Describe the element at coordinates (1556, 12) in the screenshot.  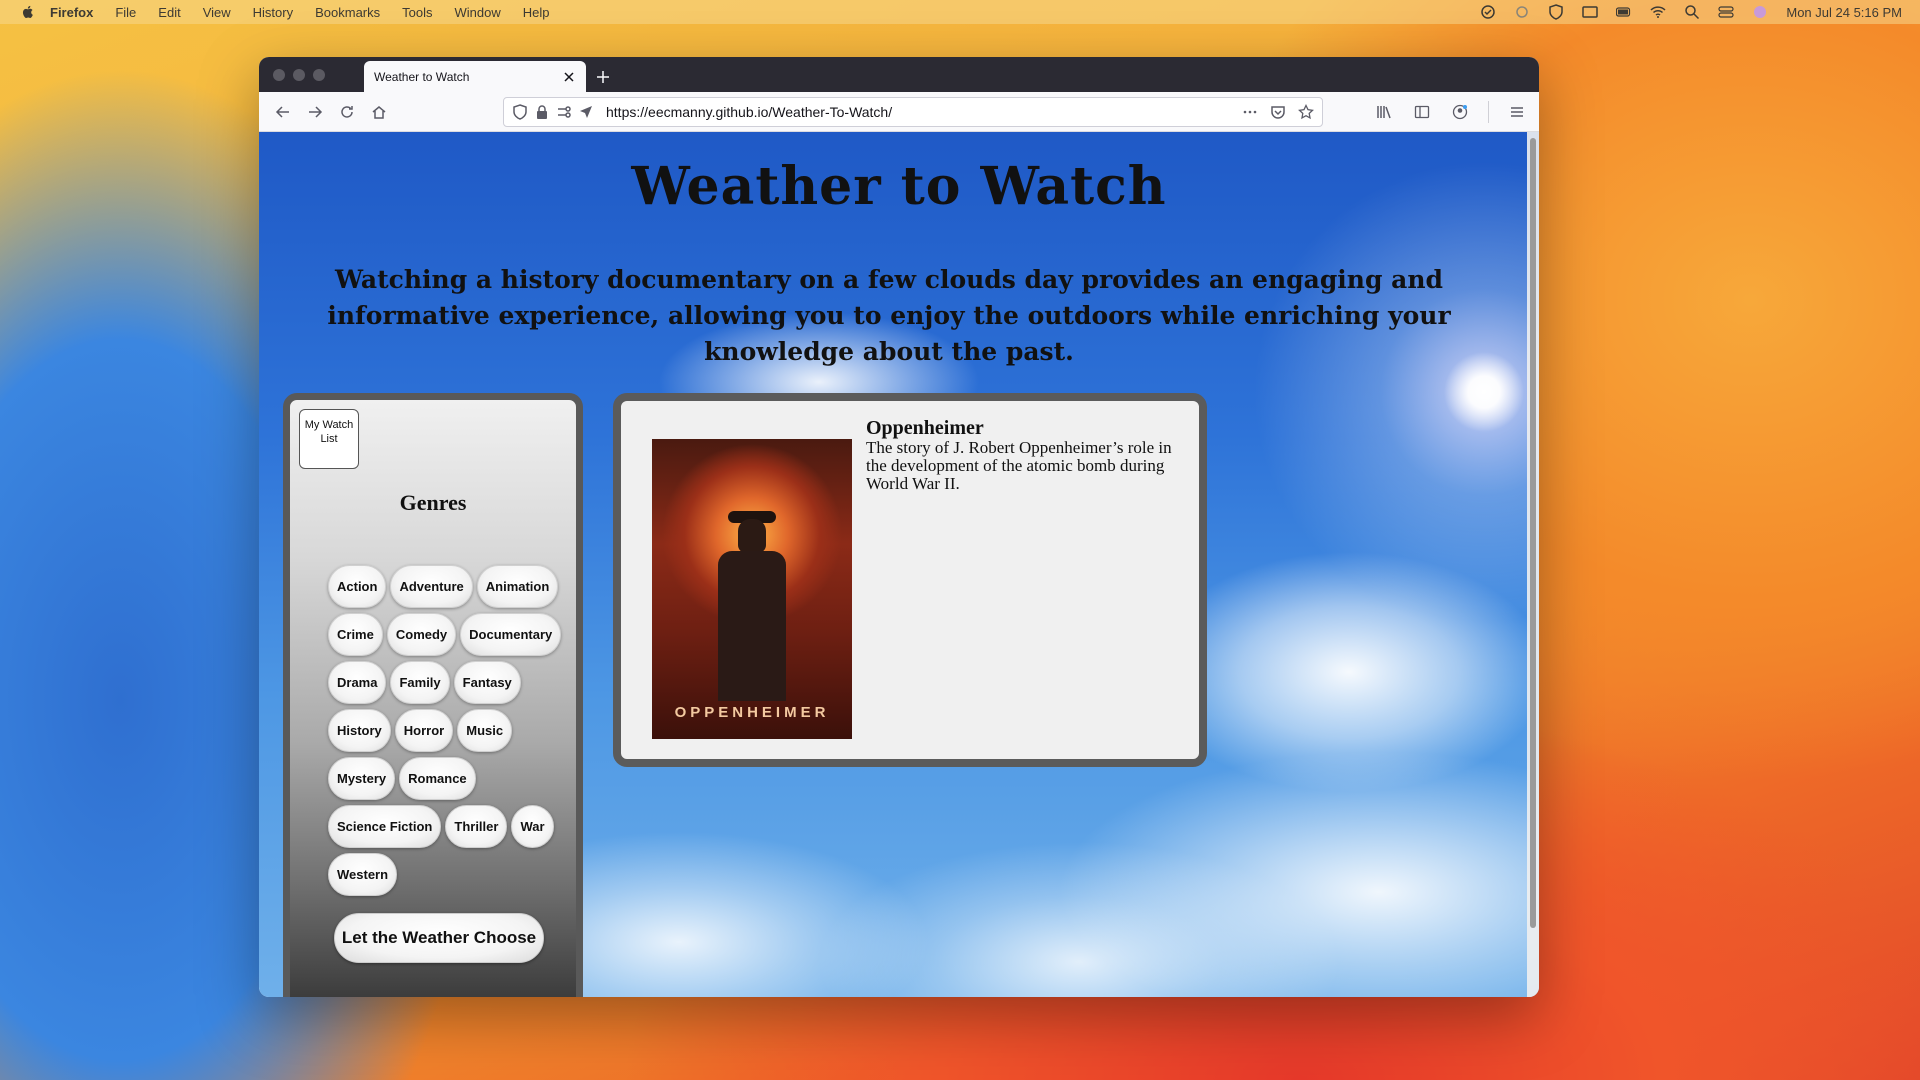
I see `shield-icon` at that location.